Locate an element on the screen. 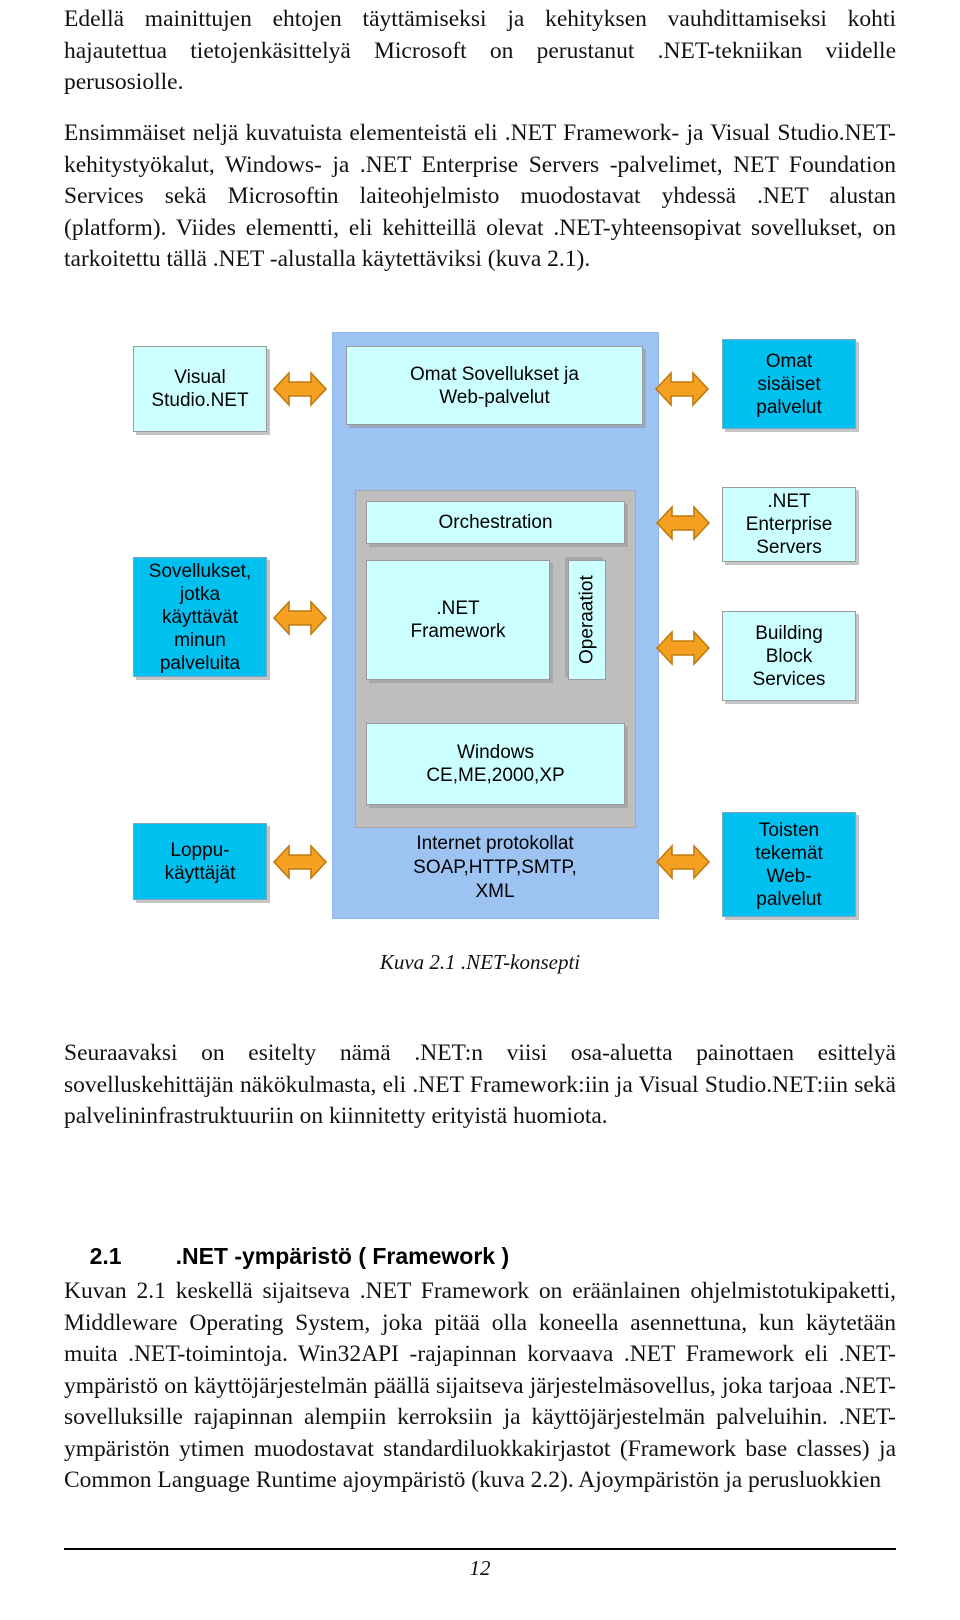 This screenshot has width=960, height=1620. double-headed-arrow-icon-loppukayttajat is located at coordinates (300, 862).